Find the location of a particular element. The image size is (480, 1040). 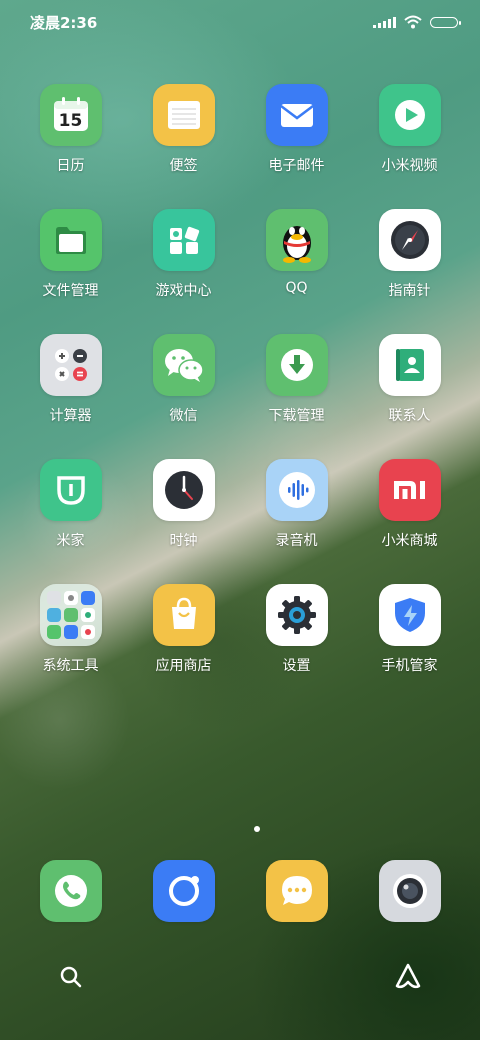

app-label: 日历 is located at coordinates (70, 166).